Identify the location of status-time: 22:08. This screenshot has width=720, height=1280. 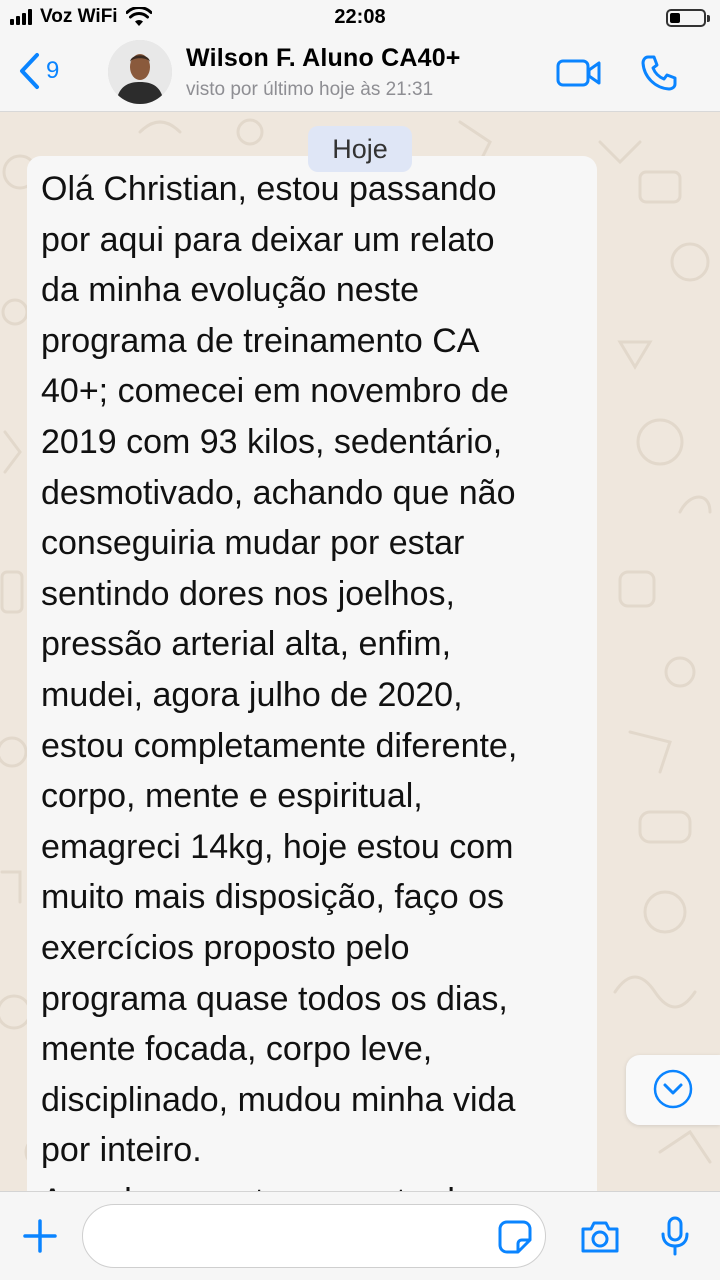
(360, 17).